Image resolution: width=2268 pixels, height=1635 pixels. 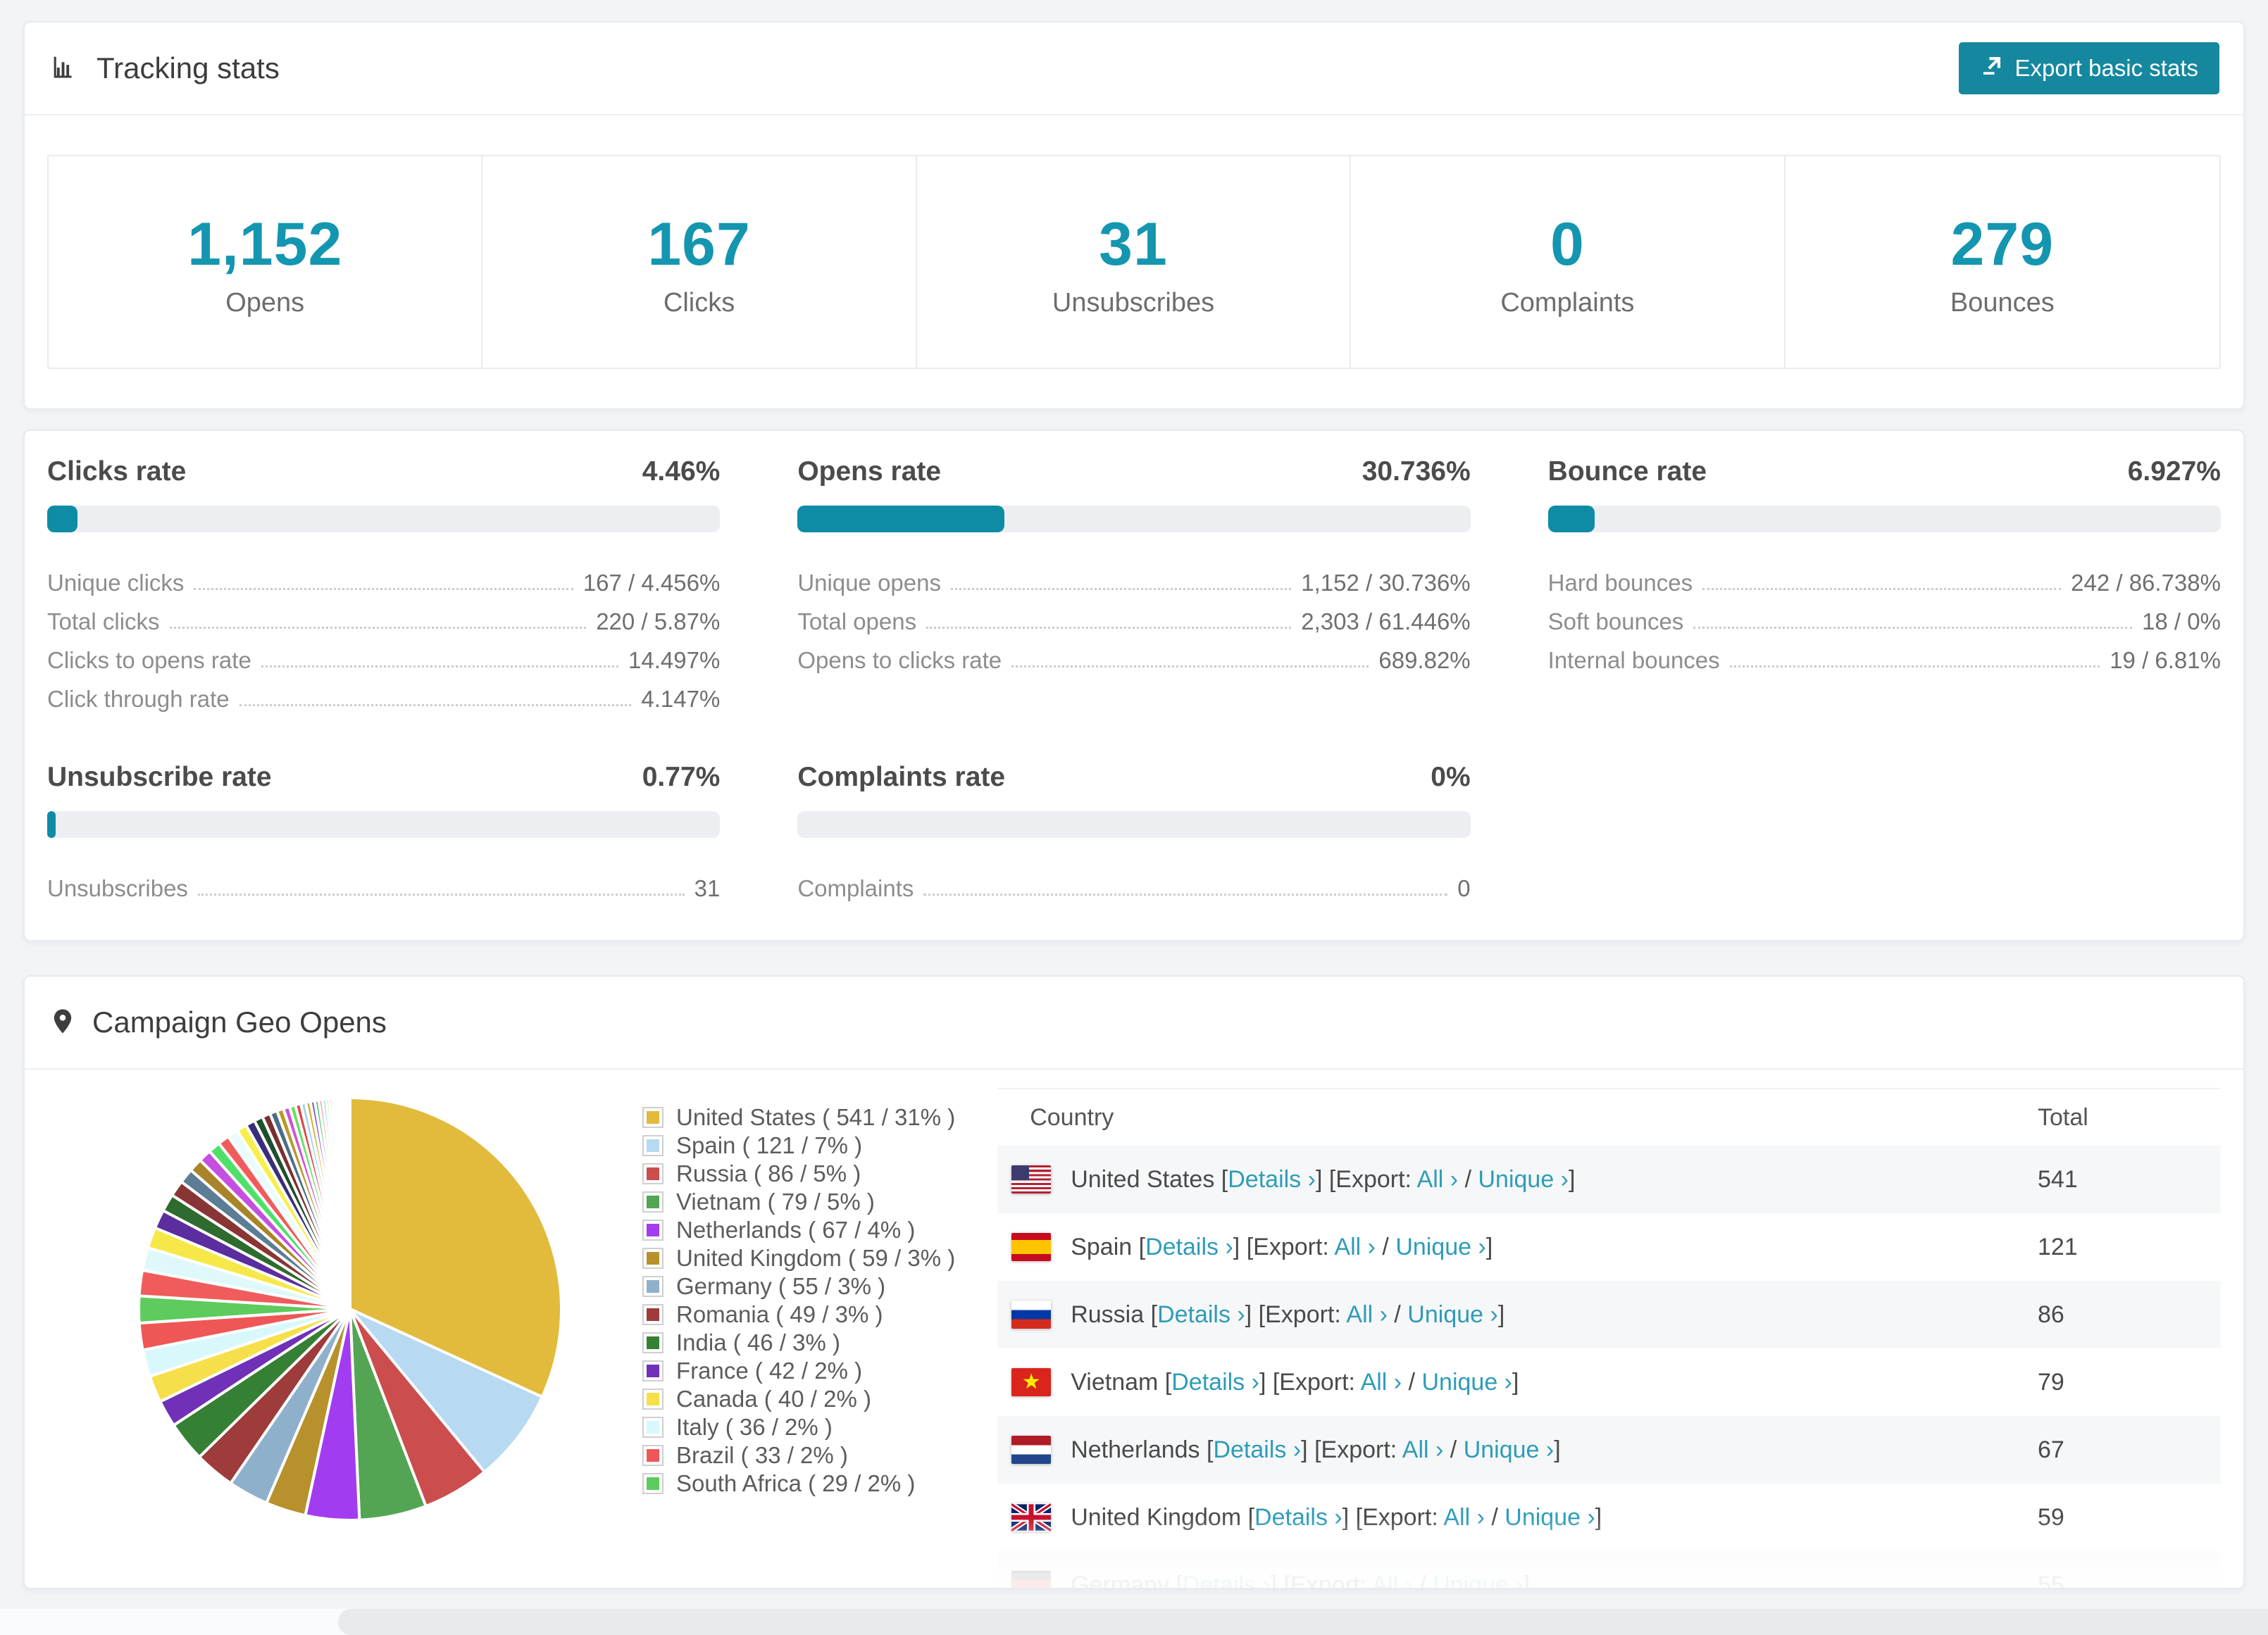 What do you see at coordinates (762, 1455) in the screenshot?
I see `legend-label: Brazil ( 33 / 2% )` at bounding box center [762, 1455].